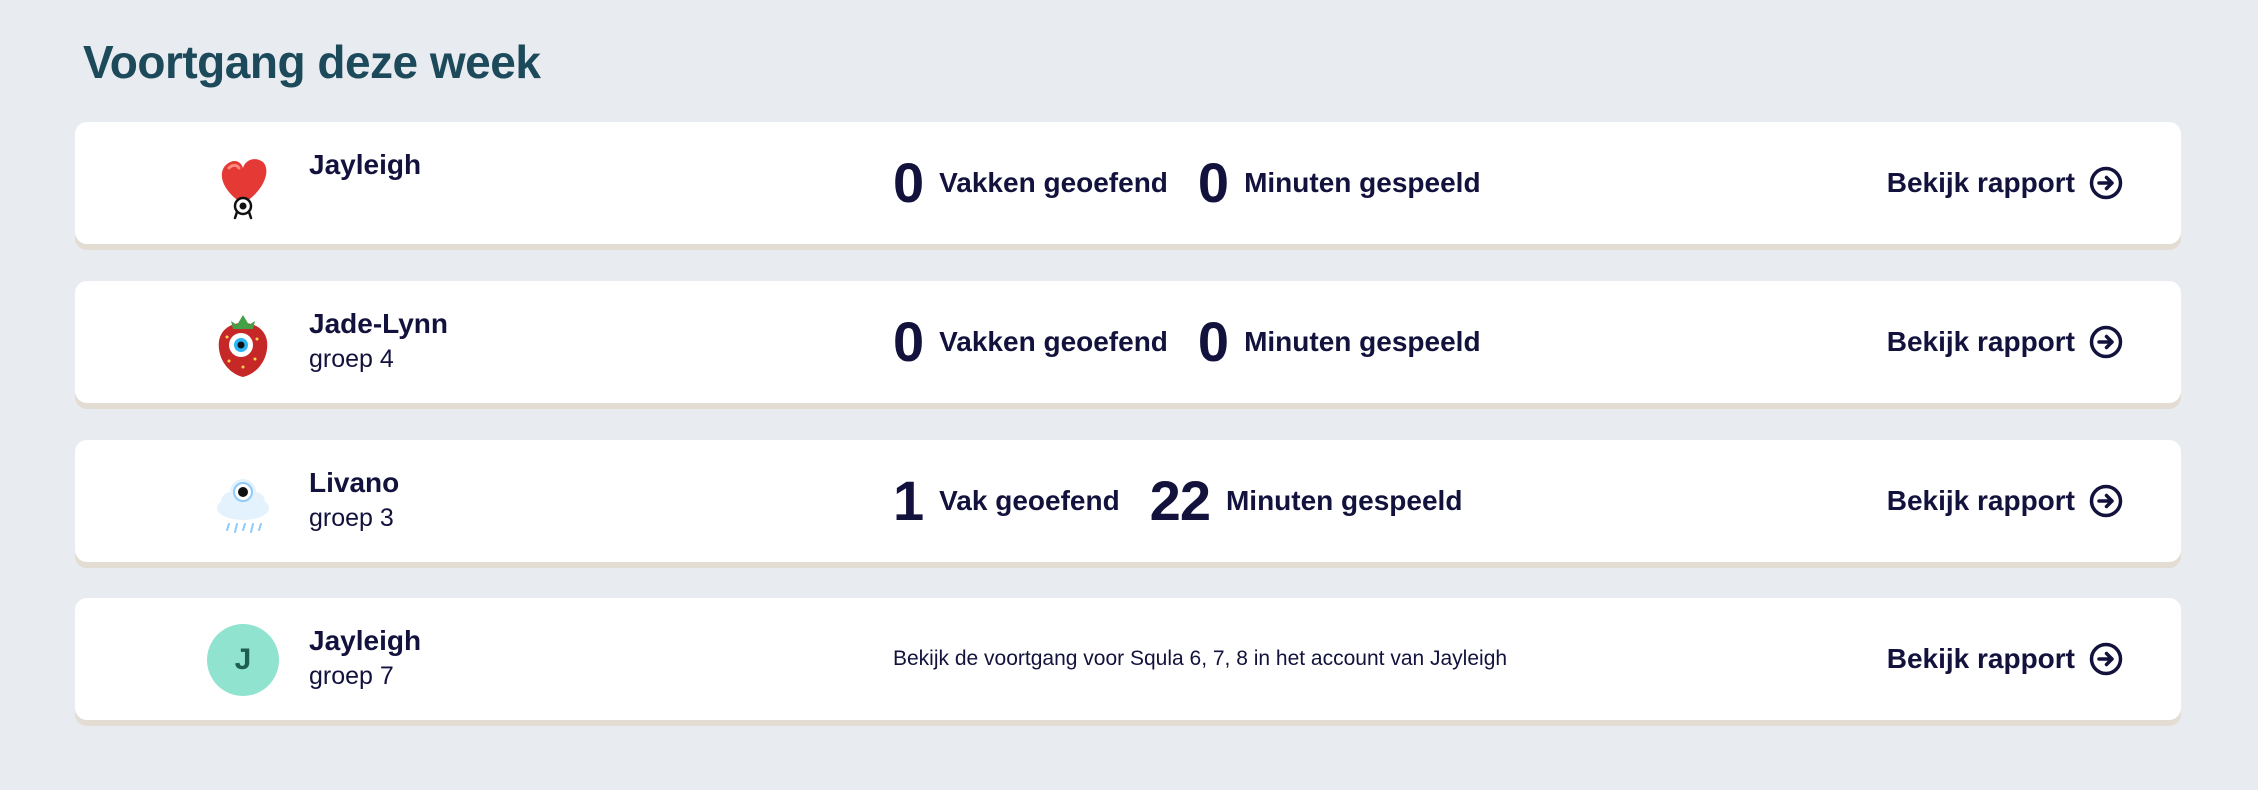 The width and height of the screenshot is (2258, 790). I want to click on heart-creature-icon, so click(244, 189).